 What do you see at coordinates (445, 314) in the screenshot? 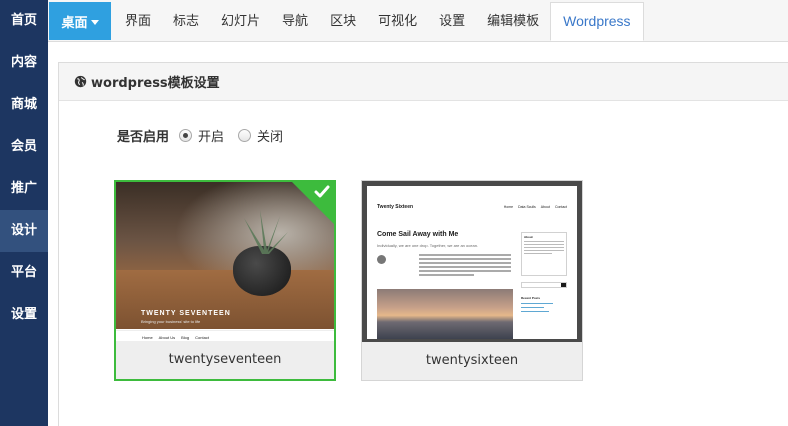
I see `preview-sunset-image` at bounding box center [445, 314].